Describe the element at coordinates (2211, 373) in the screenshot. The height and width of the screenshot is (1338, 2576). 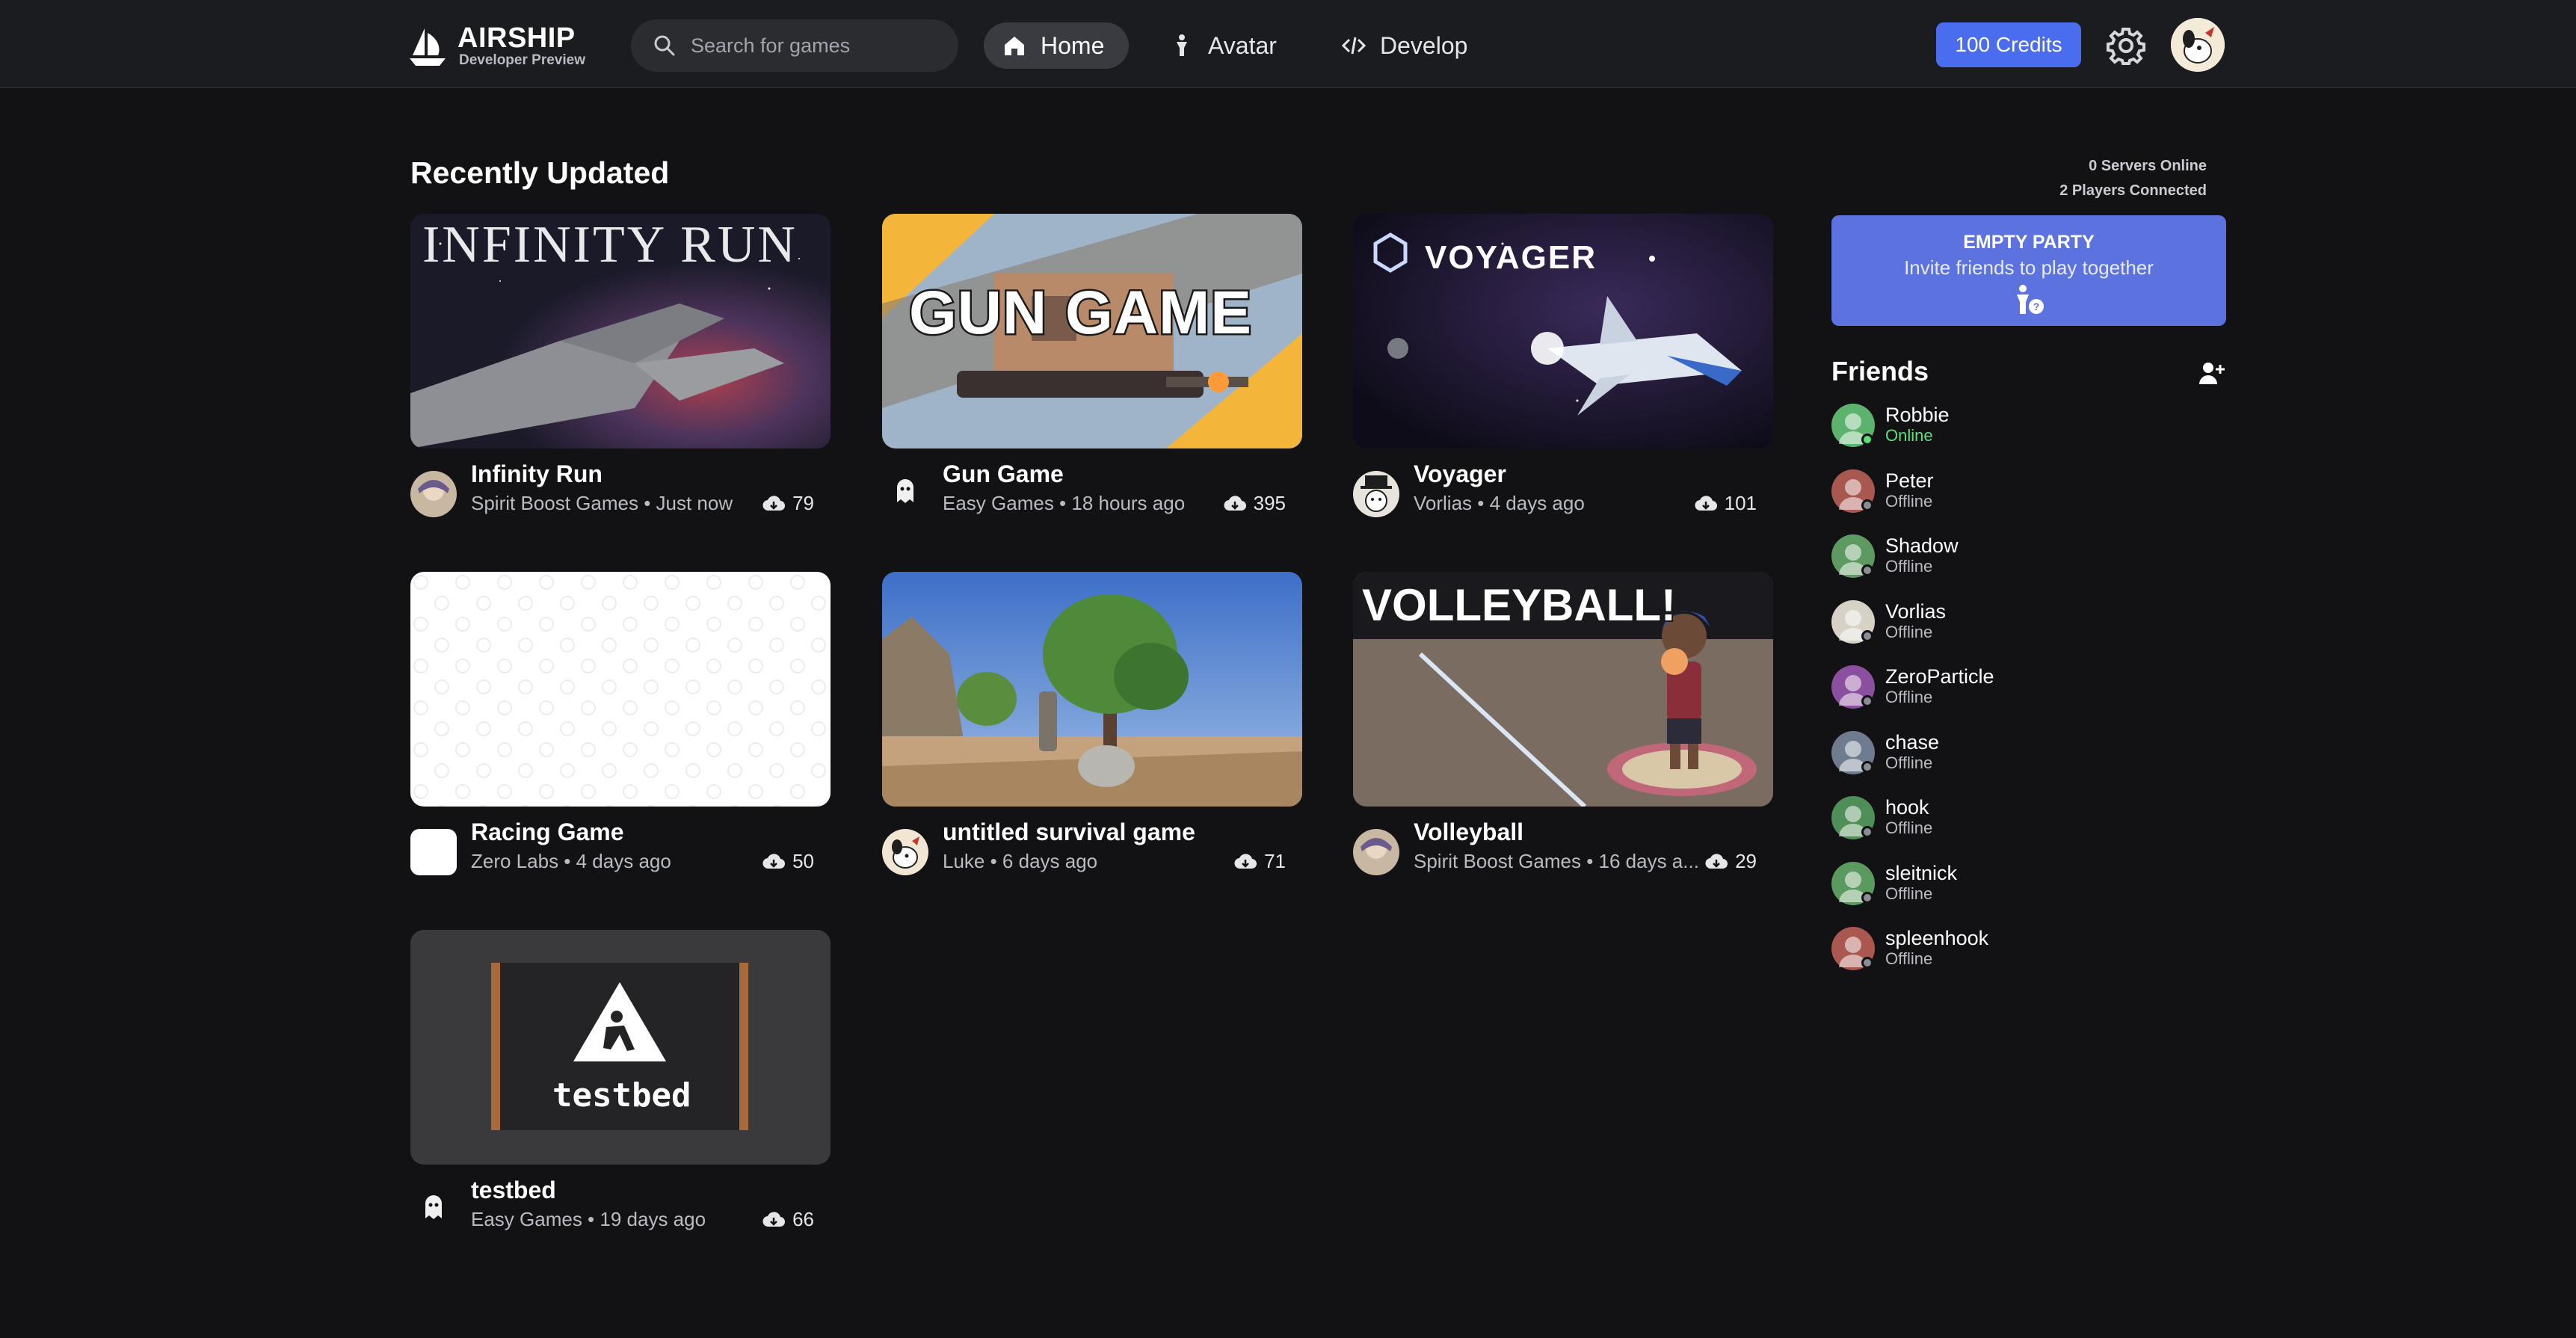
I see `add-friend-icon` at that location.